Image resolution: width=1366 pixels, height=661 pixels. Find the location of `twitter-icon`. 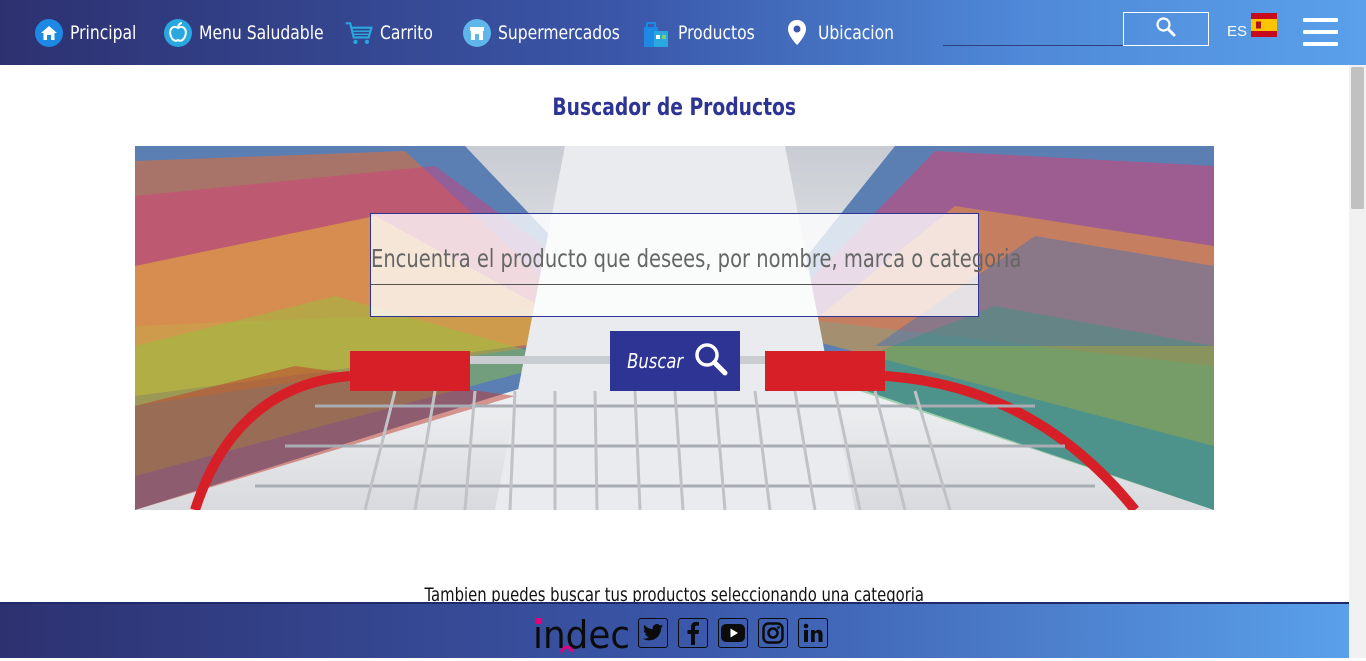

twitter-icon is located at coordinates (653, 633).